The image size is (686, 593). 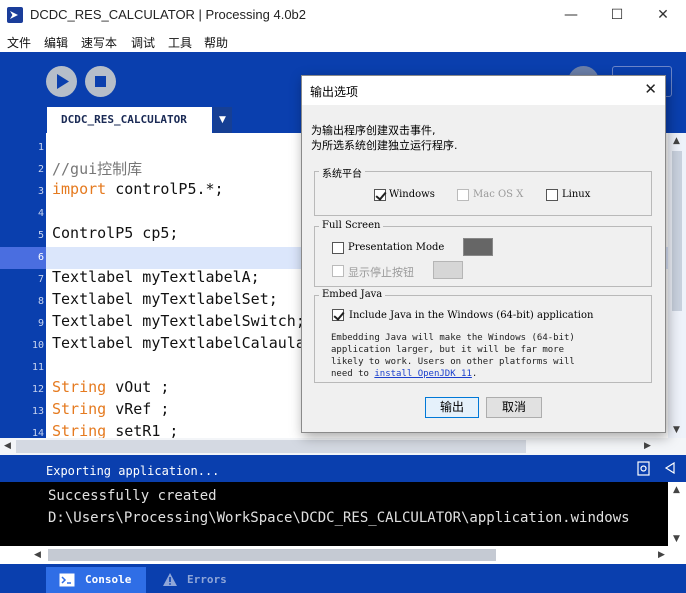 I want to click on code-line: //gui控制库, so click(x=97, y=168).